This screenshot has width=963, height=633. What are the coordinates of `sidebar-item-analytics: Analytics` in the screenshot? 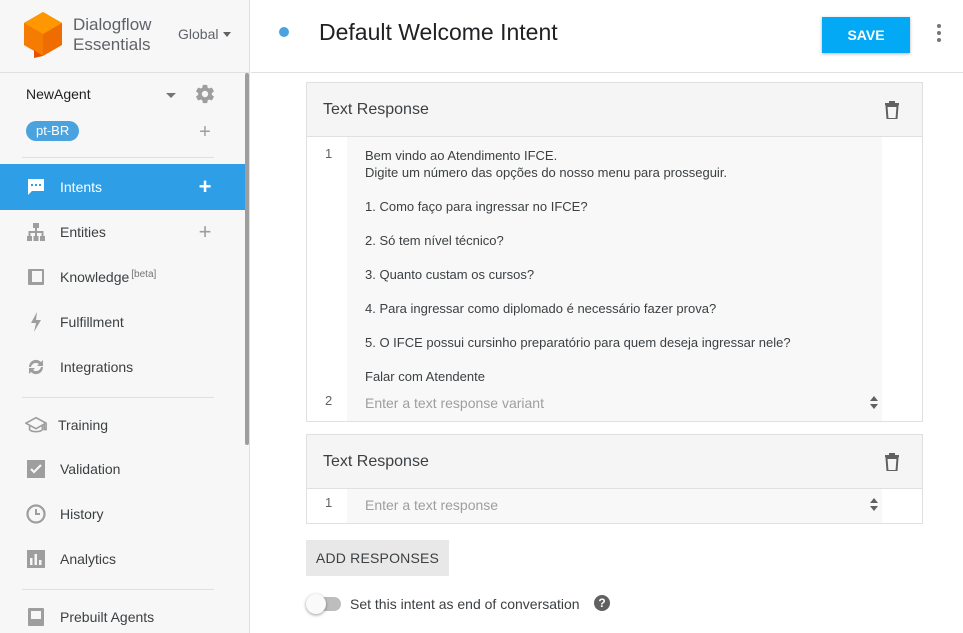 It's located at (123, 559).